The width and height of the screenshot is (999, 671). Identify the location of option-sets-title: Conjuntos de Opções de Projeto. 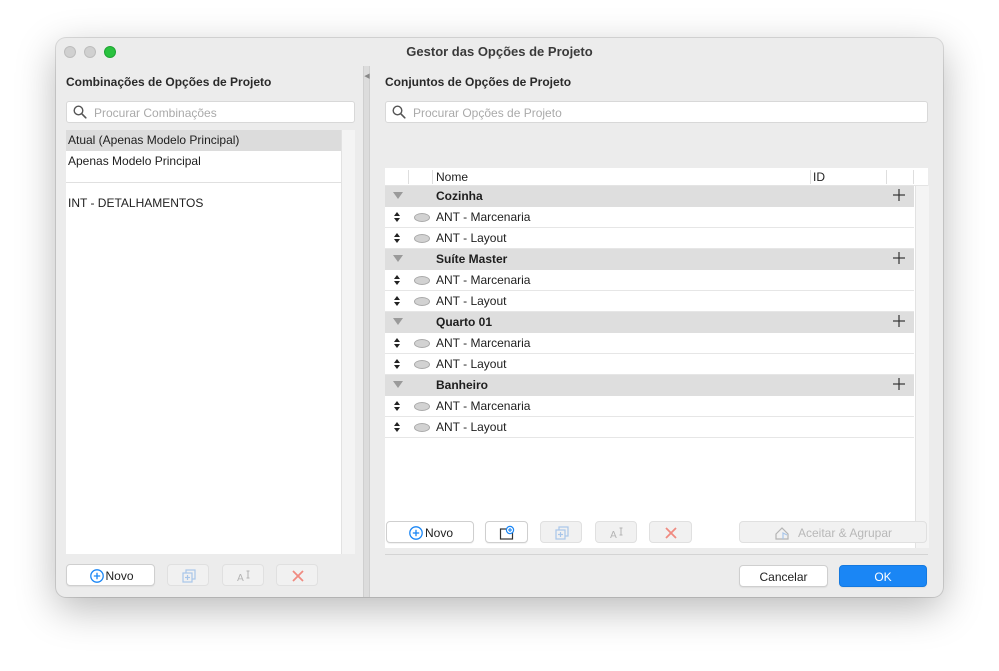
(478, 82).